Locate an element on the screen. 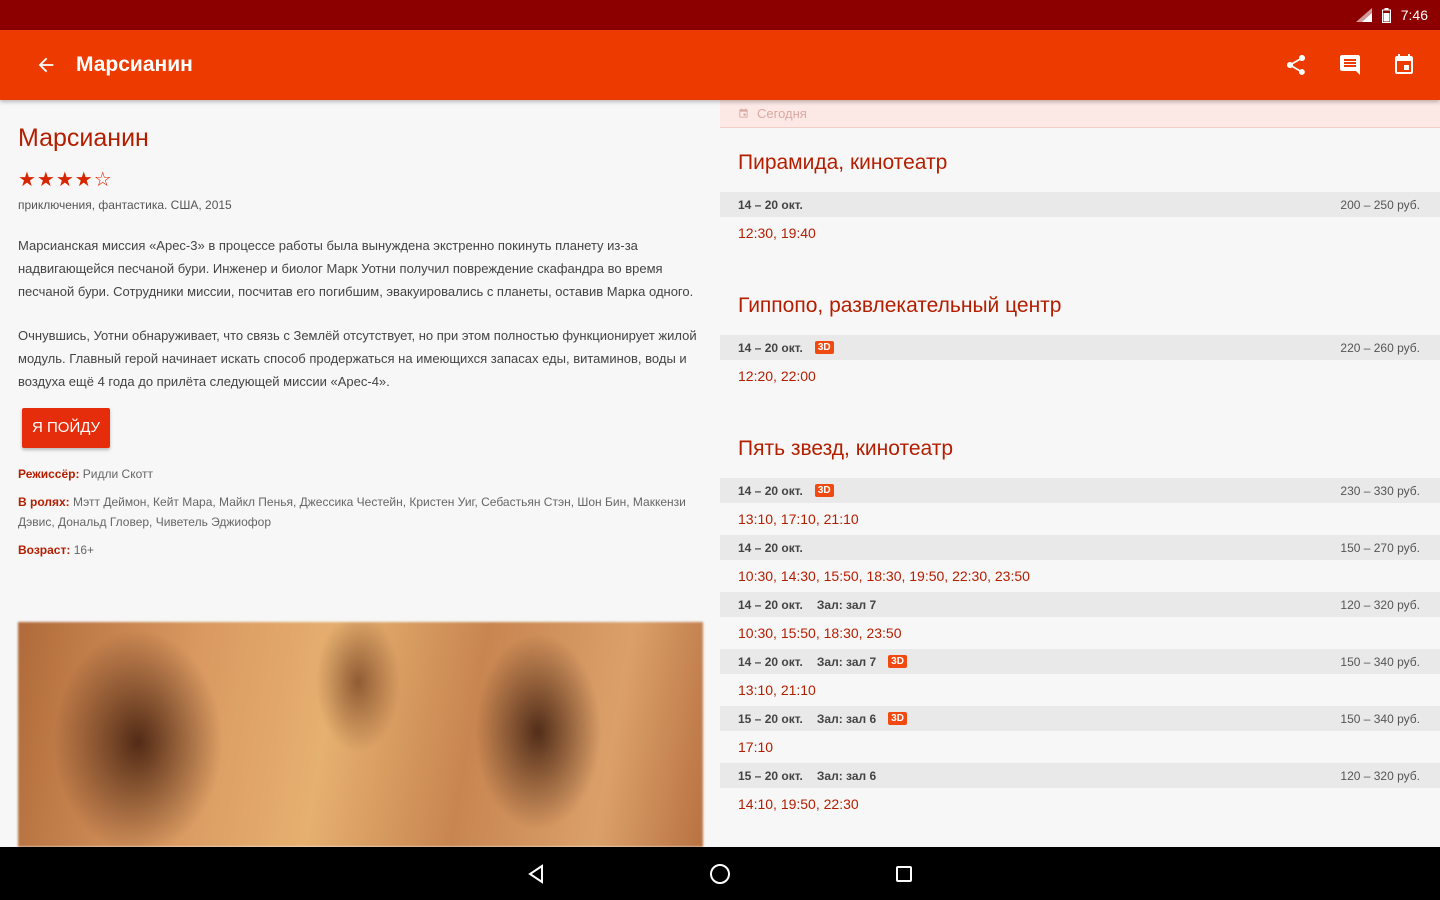 The height and width of the screenshot is (900, 1440). signal-icon is located at coordinates (1363, 15).